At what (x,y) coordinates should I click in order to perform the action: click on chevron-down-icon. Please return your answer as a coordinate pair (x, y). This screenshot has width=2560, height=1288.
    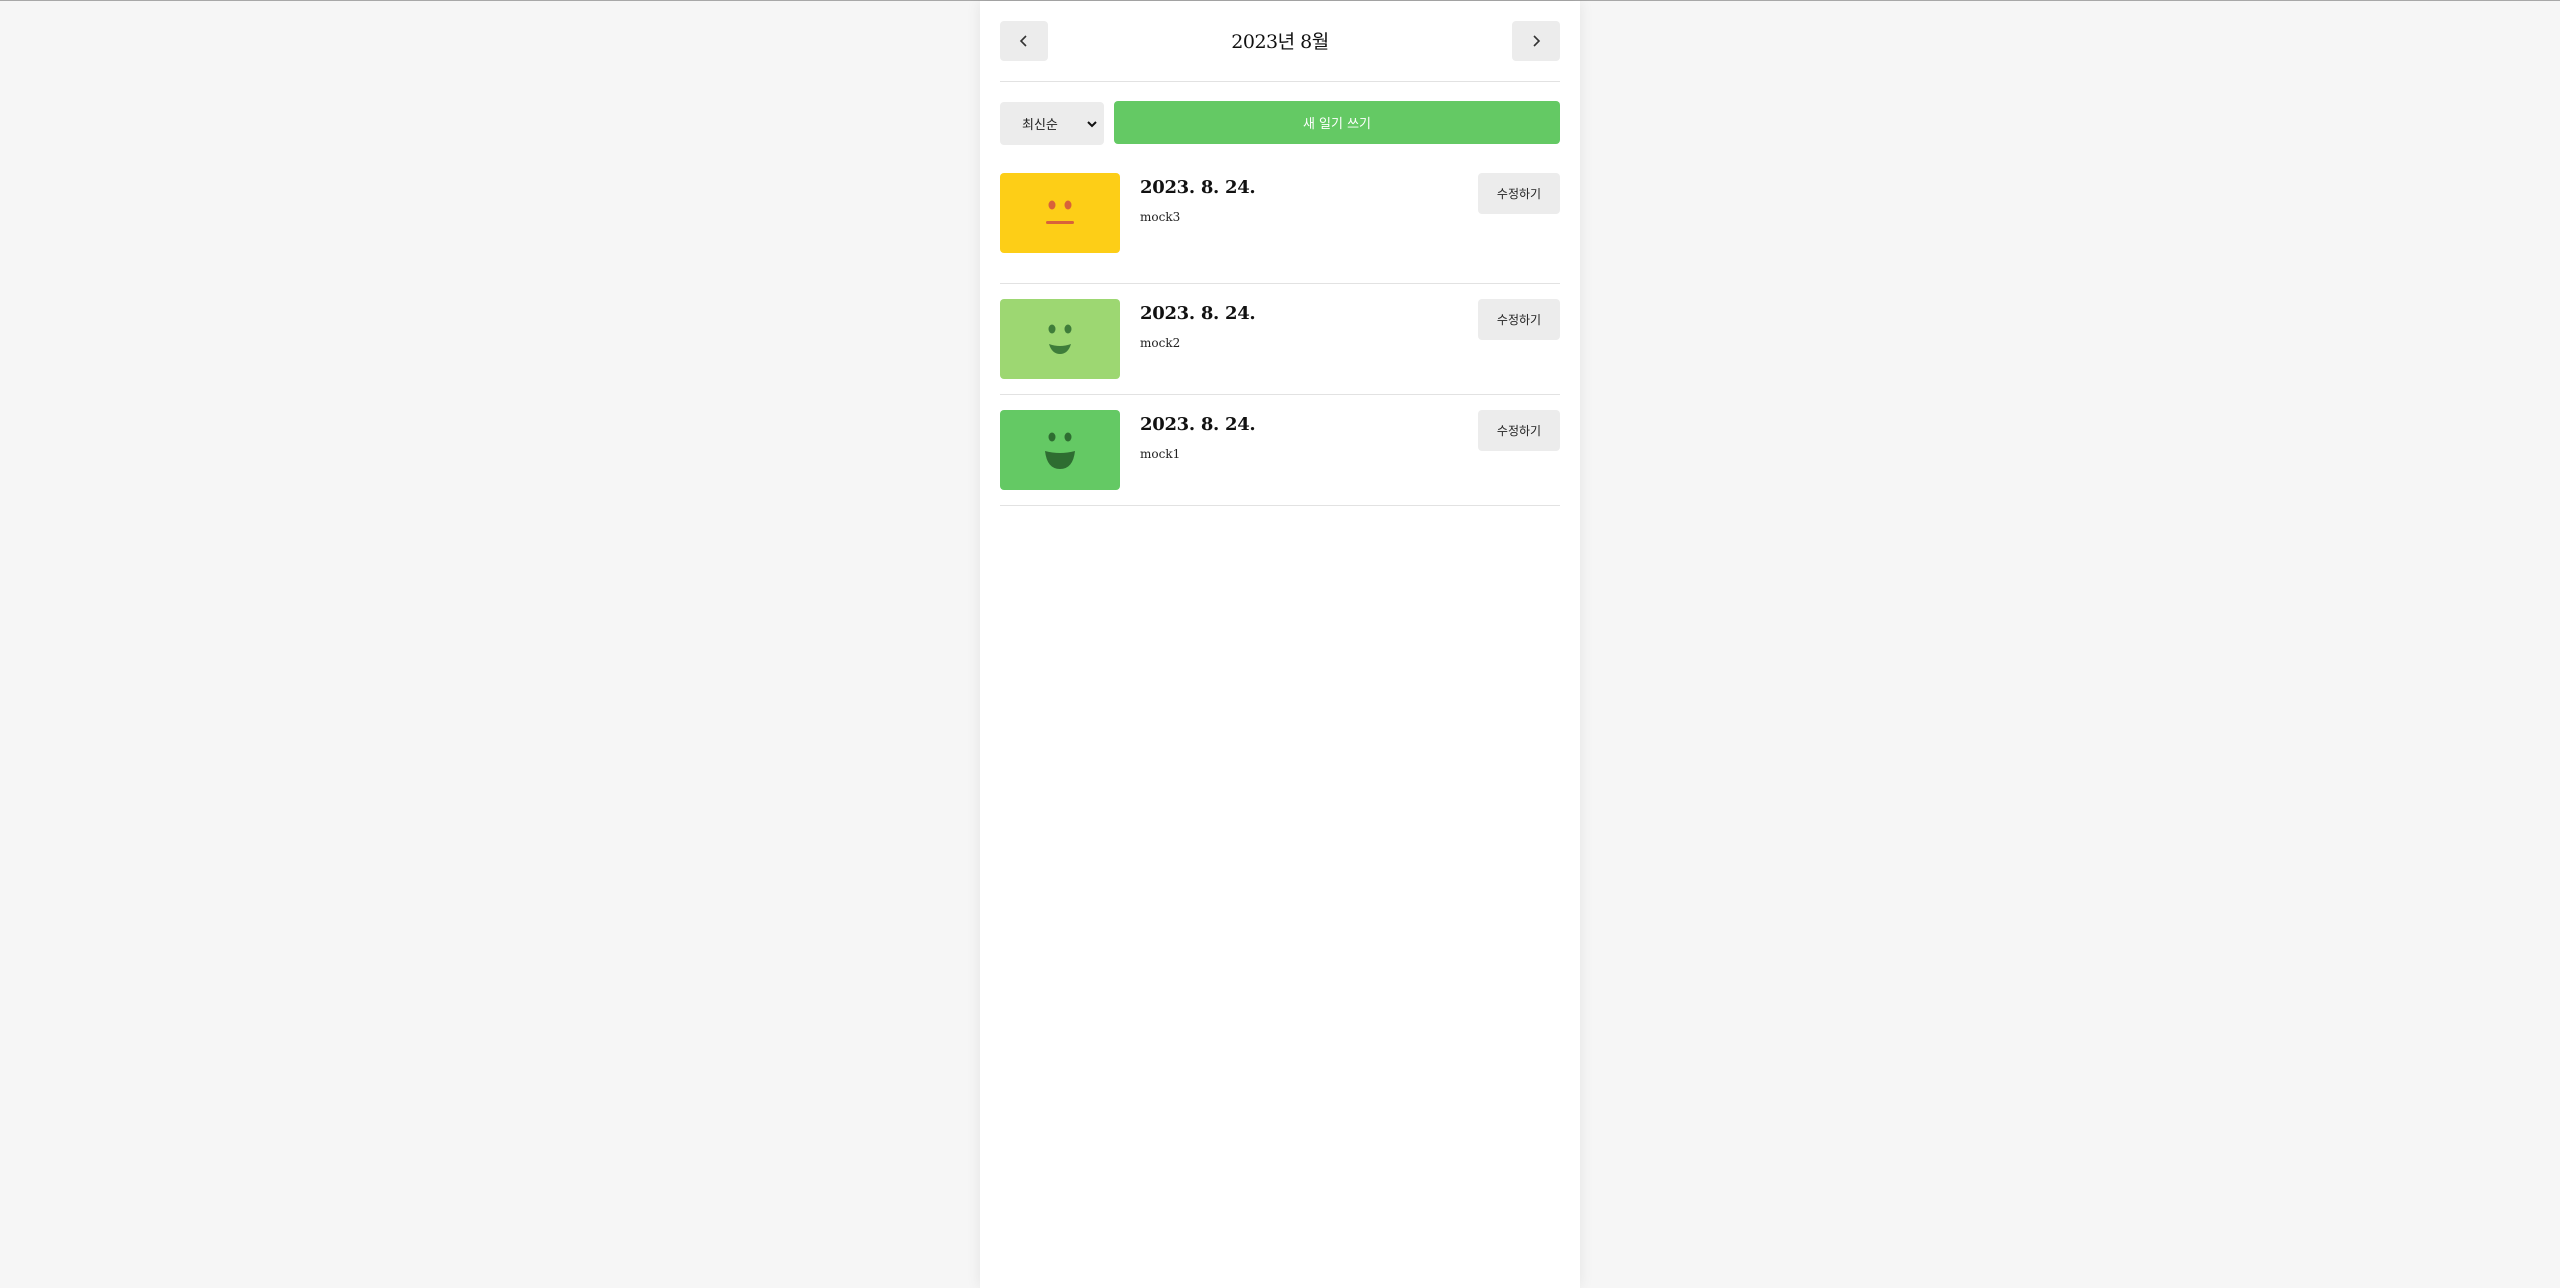
    Looking at the image, I should click on (1092, 123).